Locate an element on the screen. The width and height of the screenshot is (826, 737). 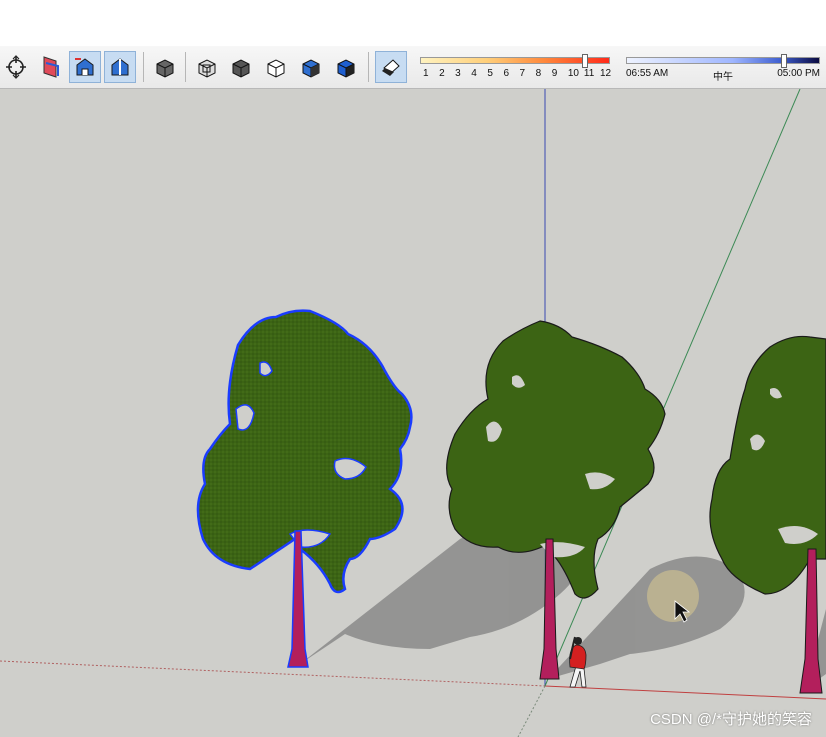
time-slider: 06:55 AM 中午 05:00 PM is located at coordinates (722, 68).